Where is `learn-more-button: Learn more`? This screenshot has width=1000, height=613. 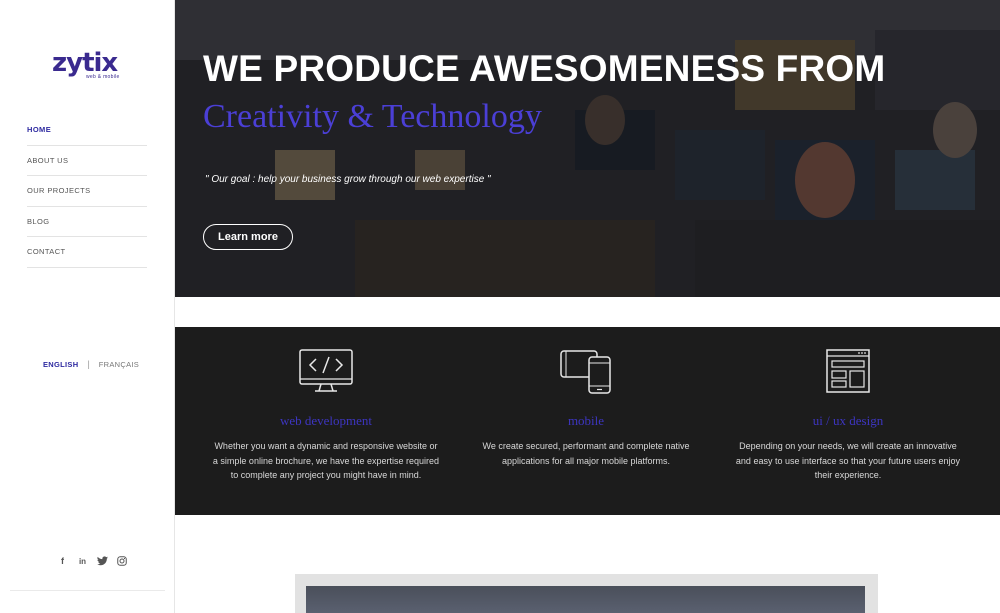 learn-more-button: Learn more is located at coordinates (248, 237).